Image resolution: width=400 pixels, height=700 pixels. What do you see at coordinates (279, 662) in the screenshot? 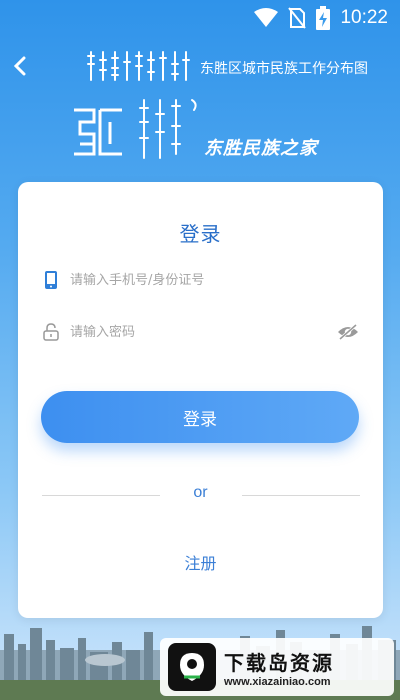
I see `watermark-title: 下载岛资源` at bounding box center [279, 662].